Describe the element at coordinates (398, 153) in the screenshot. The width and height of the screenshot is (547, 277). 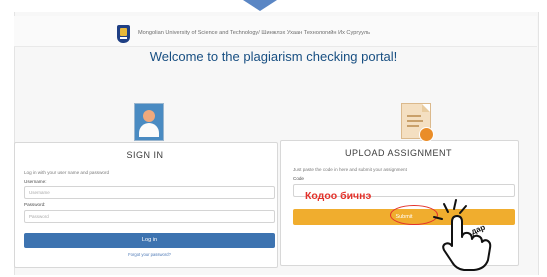
I see `upload-title: UPLOAD ASSIGNMENT` at that location.